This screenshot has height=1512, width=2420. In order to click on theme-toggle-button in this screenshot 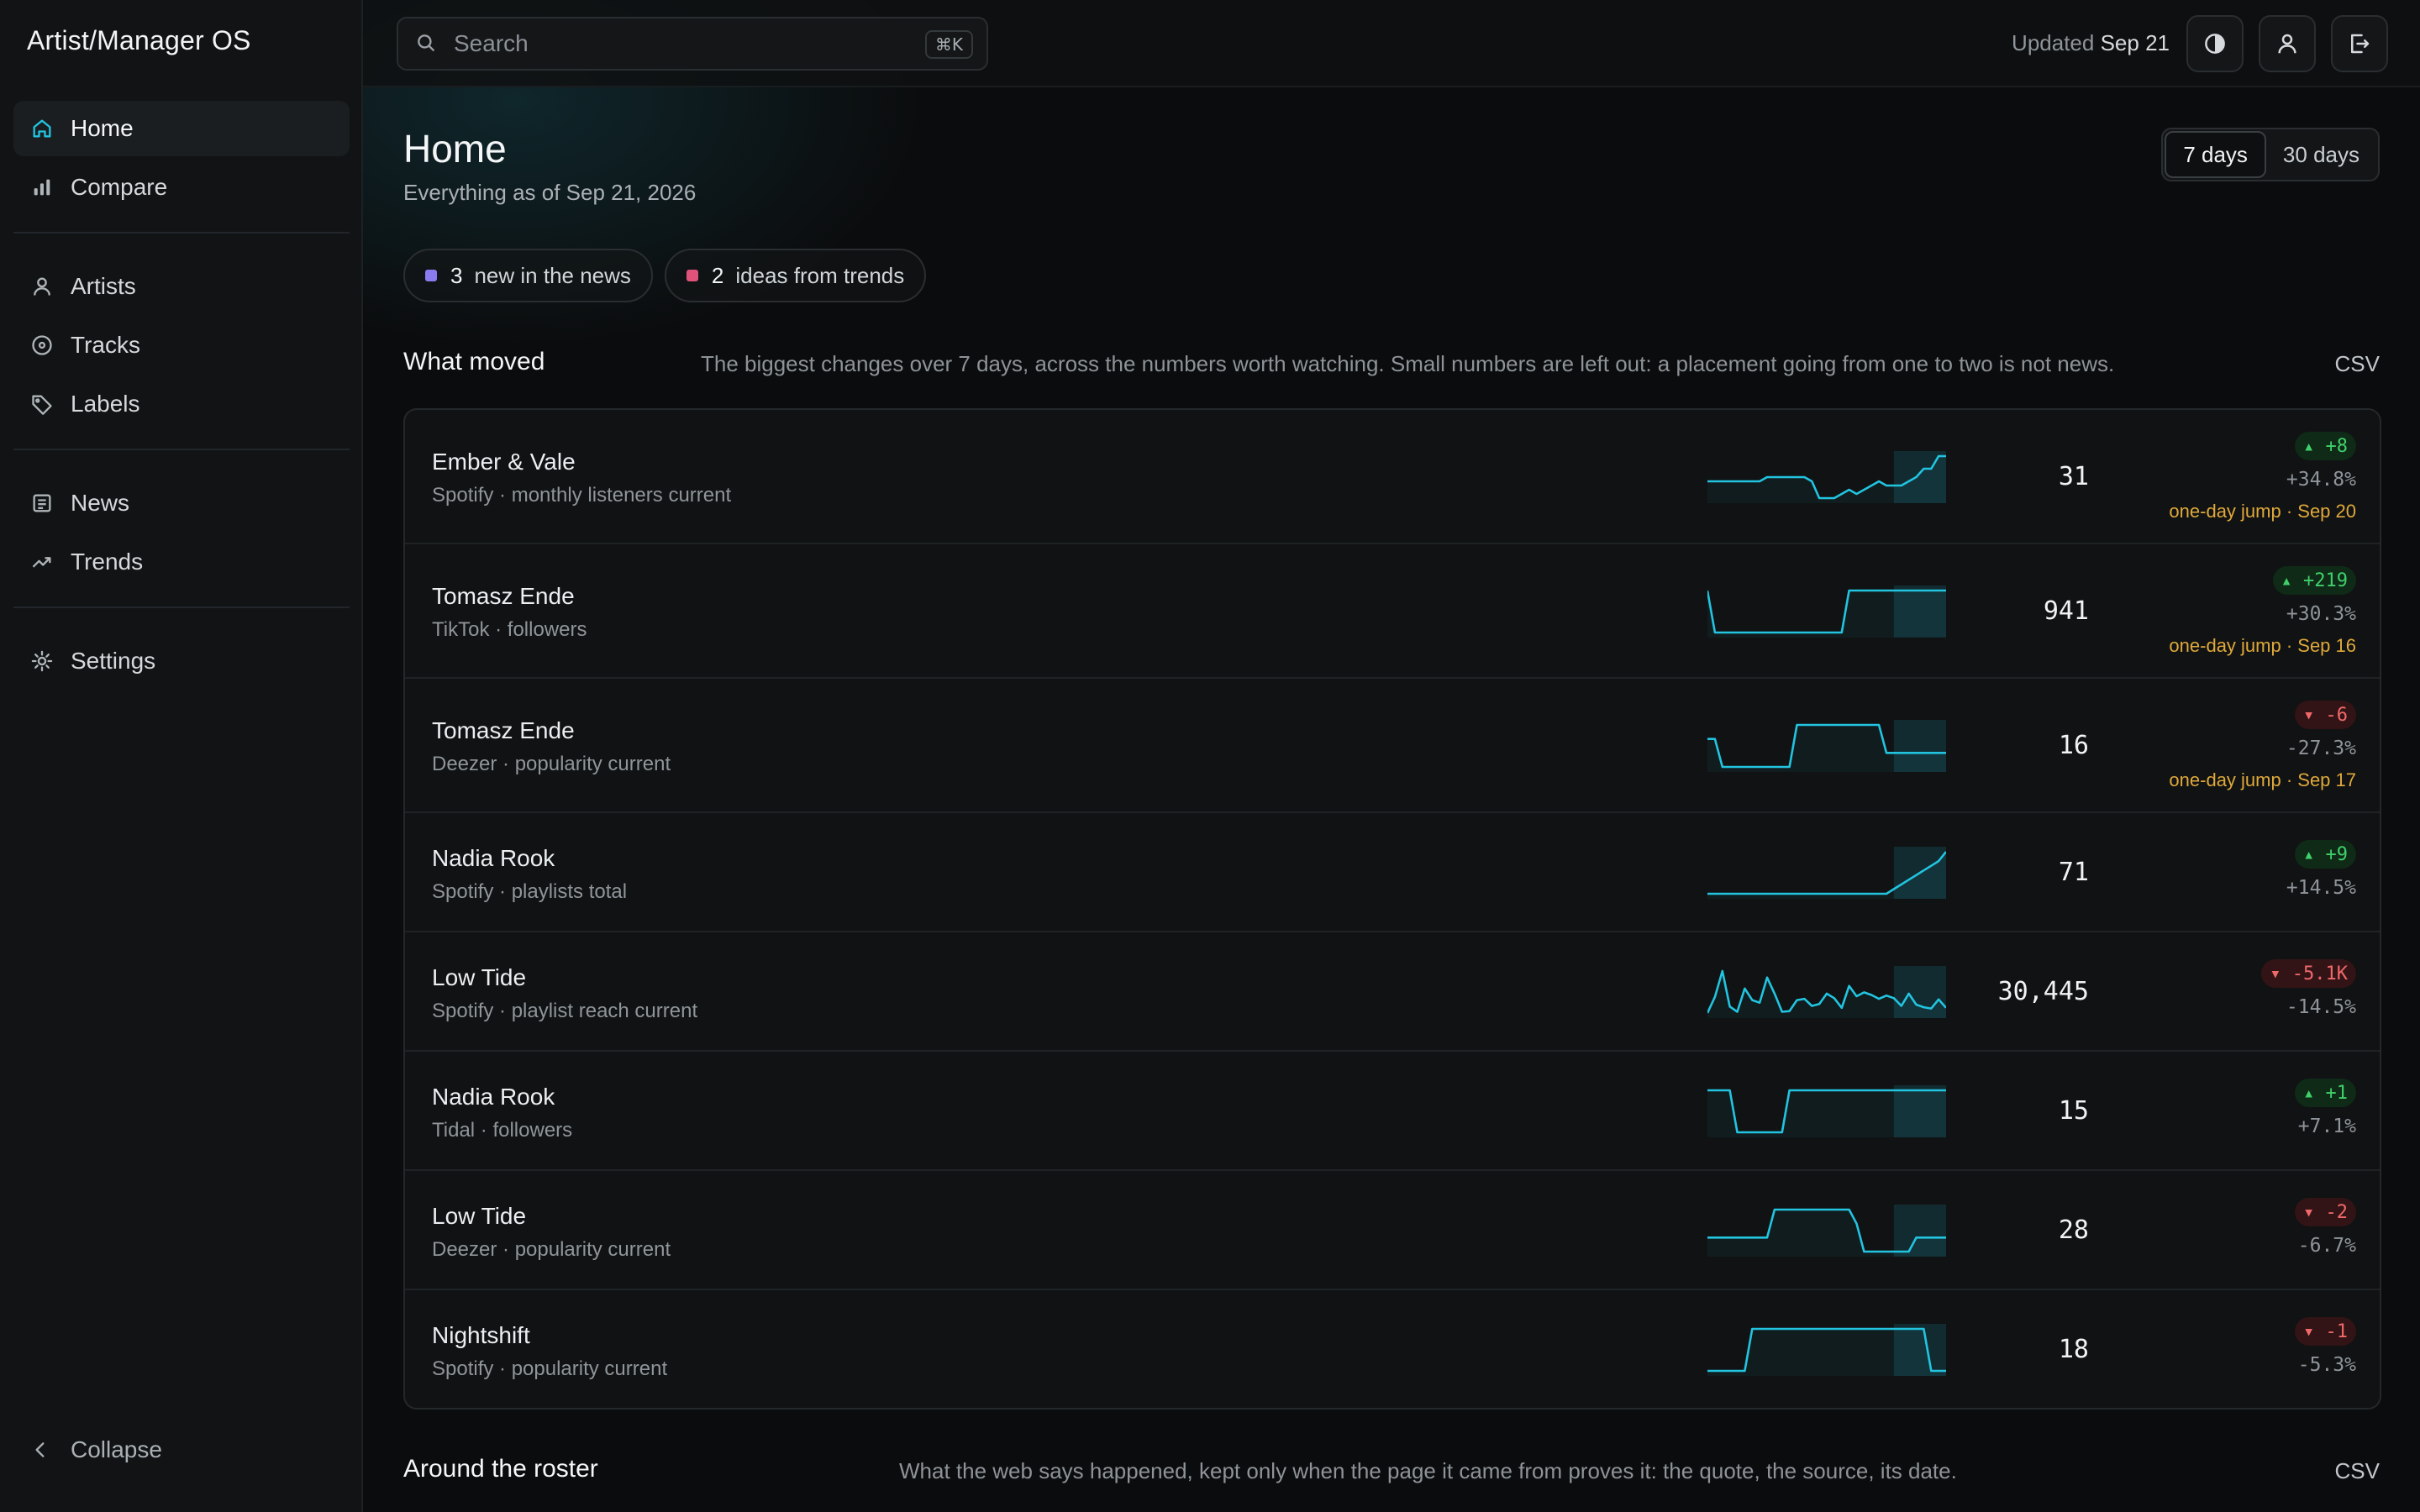, I will do `click(2215, 43)`.